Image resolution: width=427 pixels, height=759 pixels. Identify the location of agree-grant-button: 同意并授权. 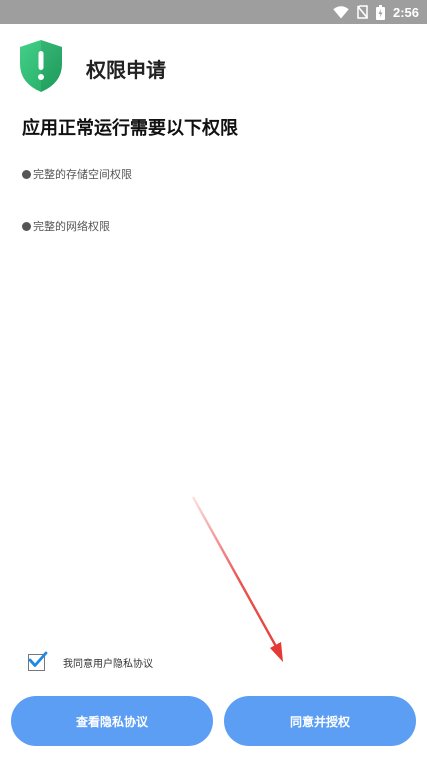
(320, 721).